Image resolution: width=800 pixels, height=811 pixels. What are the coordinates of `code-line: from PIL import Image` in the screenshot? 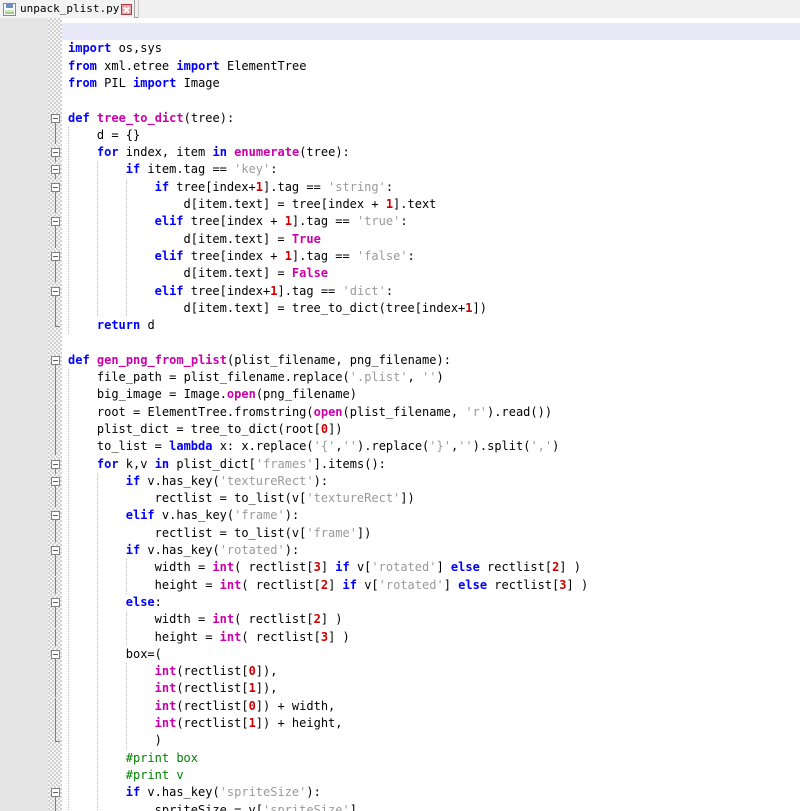 It's located at (144, 83).